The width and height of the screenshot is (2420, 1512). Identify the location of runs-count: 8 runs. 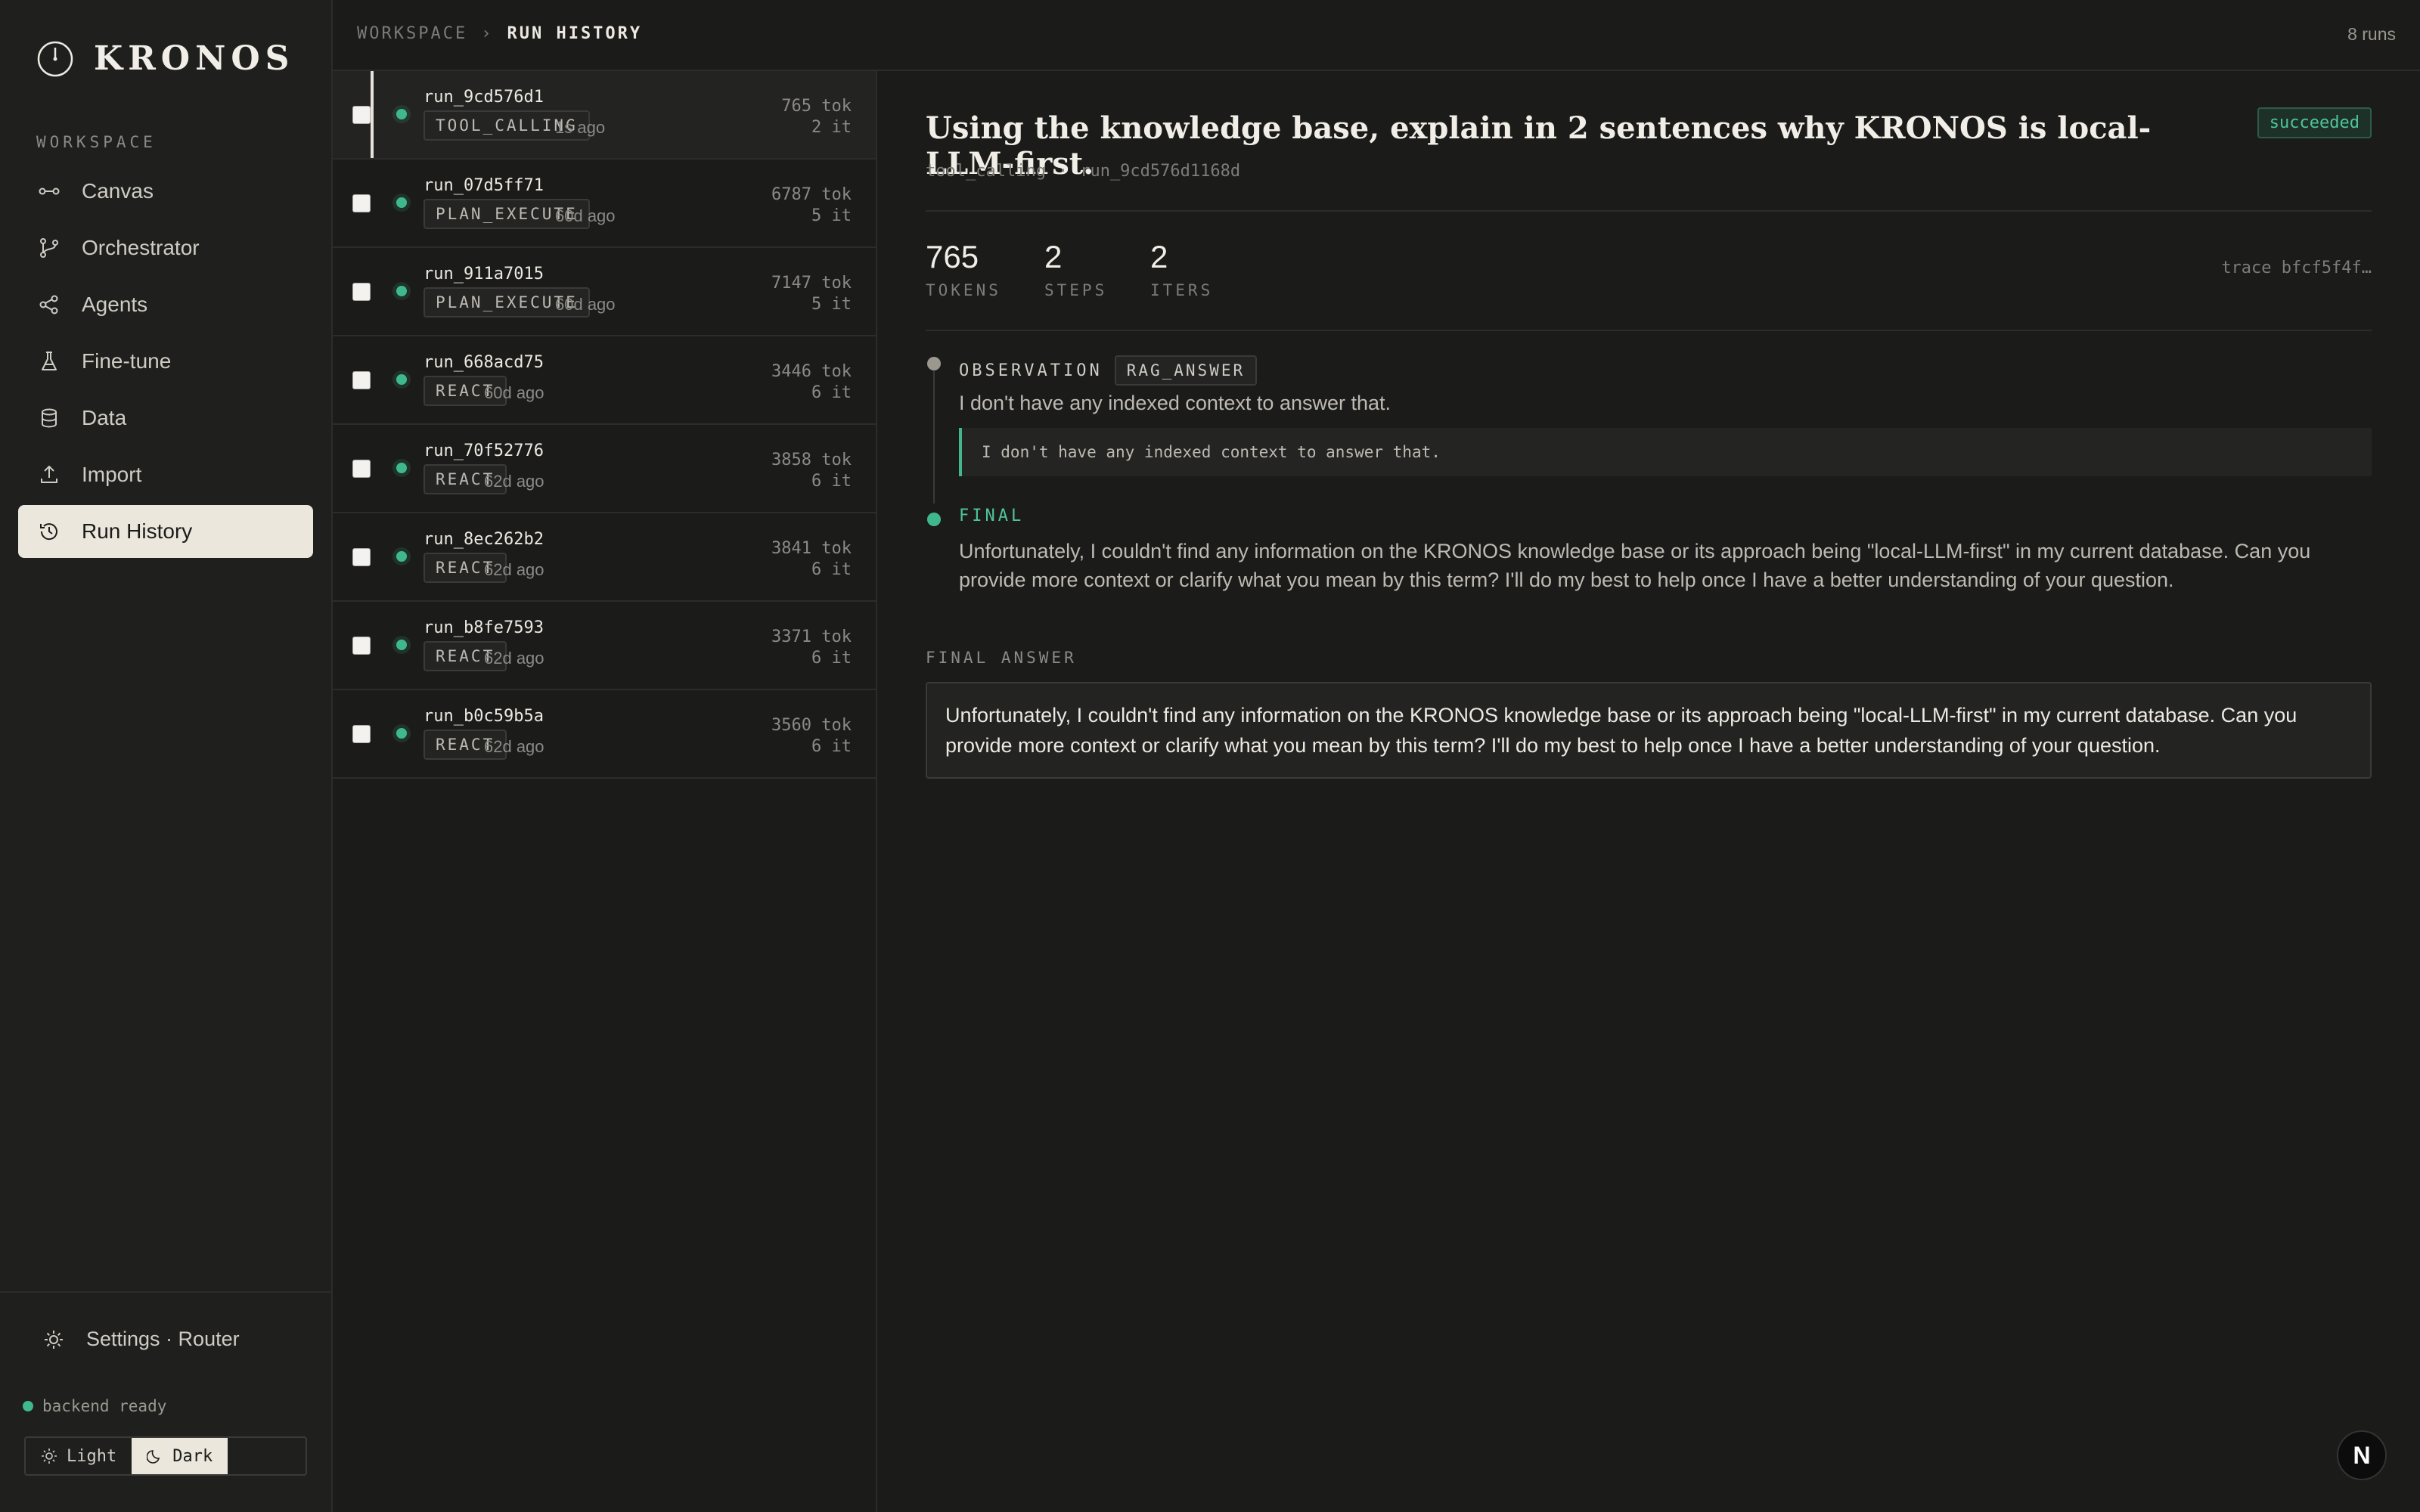
(2371, 34).